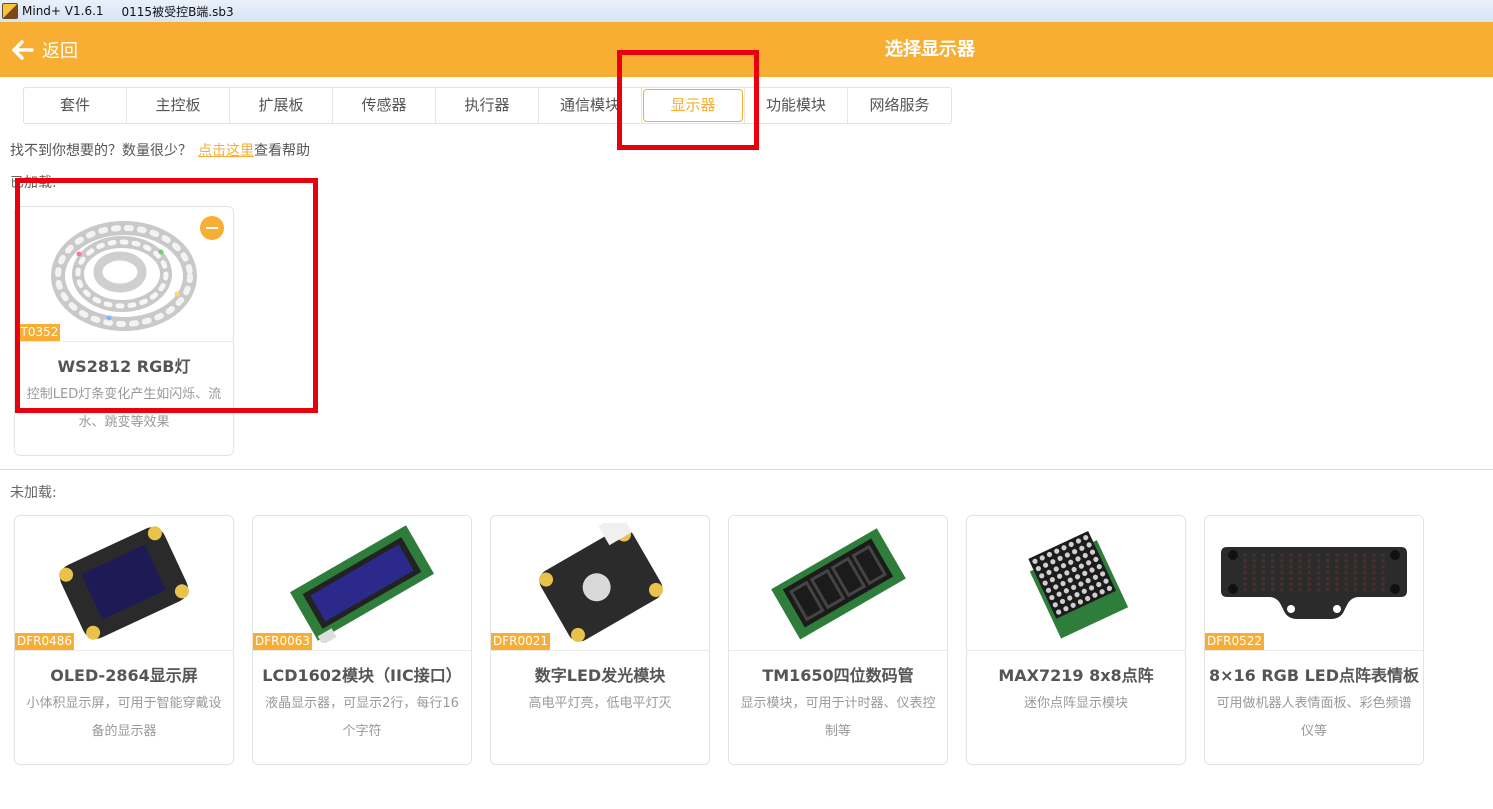 Image resolution: width=1493 pixels, height=809 pixels. Describe the element at coordinates (1314, 717) in the screenshot. I see `device-description: 可用做机器人表情面板、彩色频谱仪等` at that location.